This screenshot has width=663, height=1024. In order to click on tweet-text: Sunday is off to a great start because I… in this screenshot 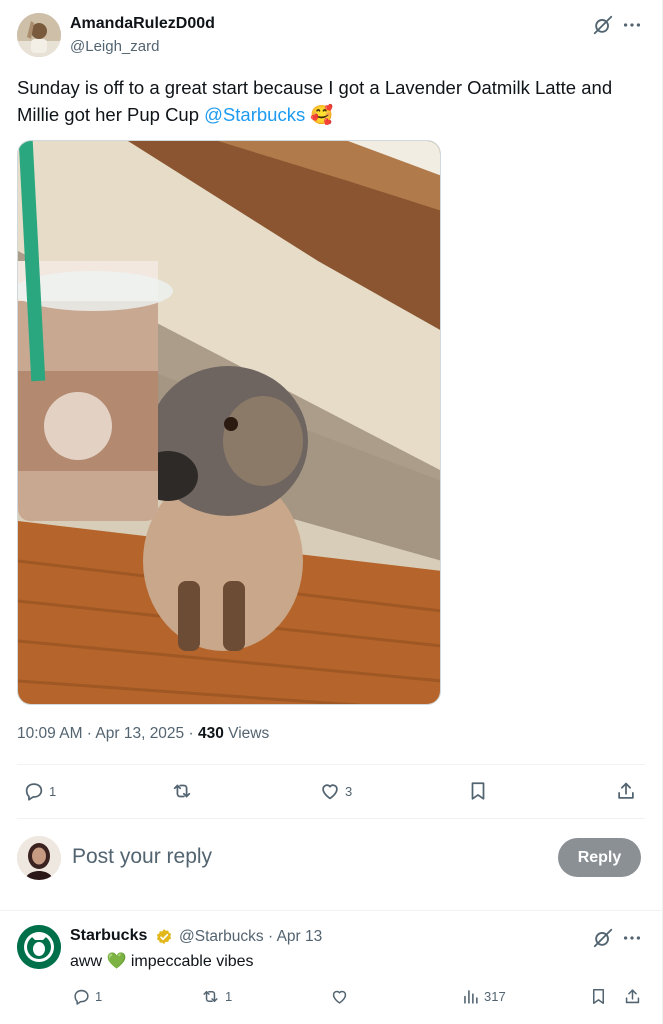, I will do `click(332, 101)`.